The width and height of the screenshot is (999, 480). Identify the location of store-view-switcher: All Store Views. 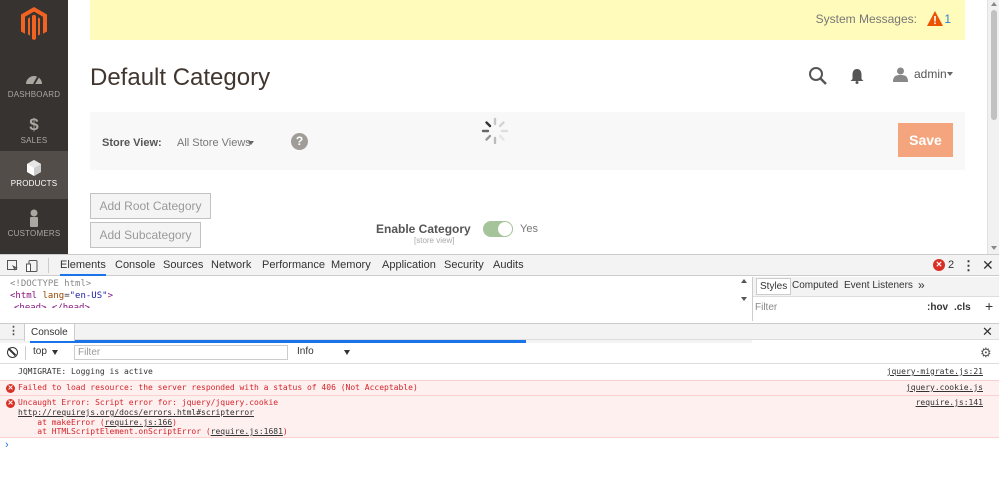
(214, 143).